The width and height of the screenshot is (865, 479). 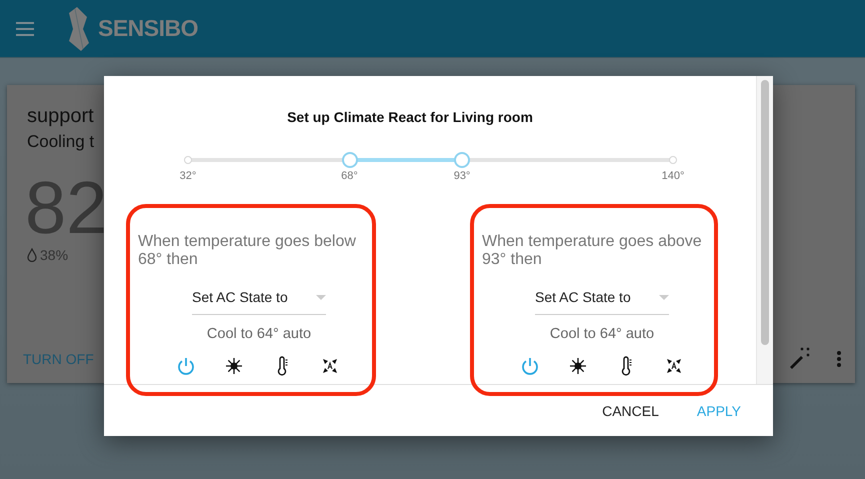 What do you see at coordinates (78, 28) in the screenshot?
I see `logo-icon` at bounding box center [78, 28].